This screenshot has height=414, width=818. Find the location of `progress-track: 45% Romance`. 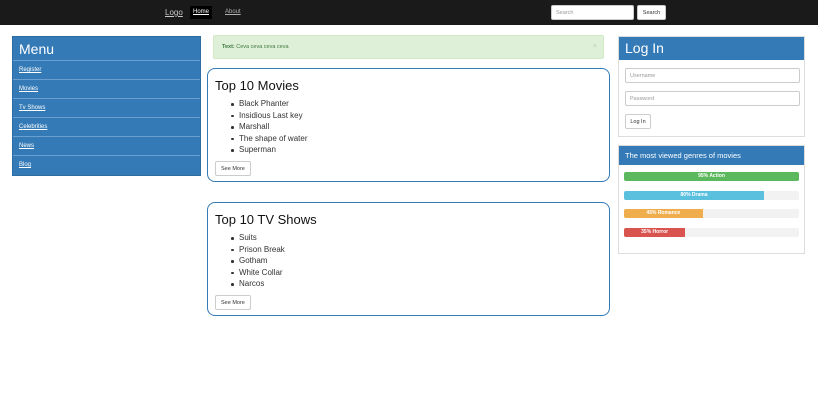

progress-track: 45% Romance is located at coordinates (711, 213).